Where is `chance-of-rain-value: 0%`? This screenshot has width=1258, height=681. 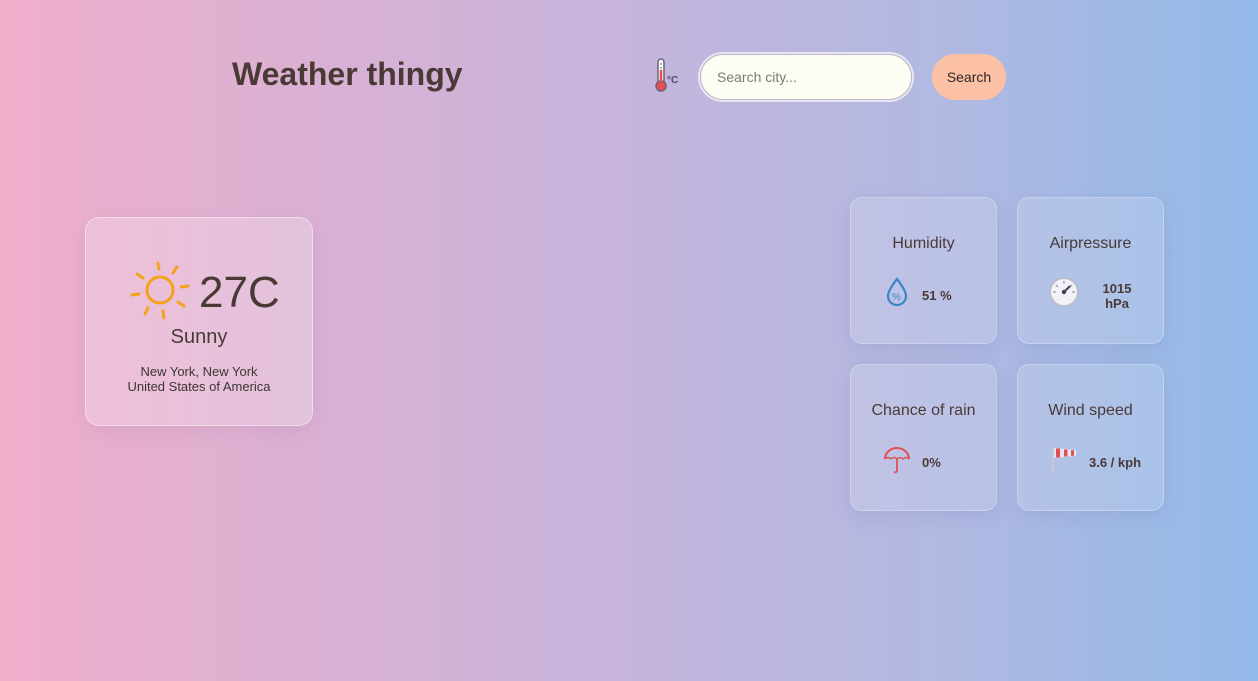
chance-of-rain-value: 0% is located at coordinates (931, 462).